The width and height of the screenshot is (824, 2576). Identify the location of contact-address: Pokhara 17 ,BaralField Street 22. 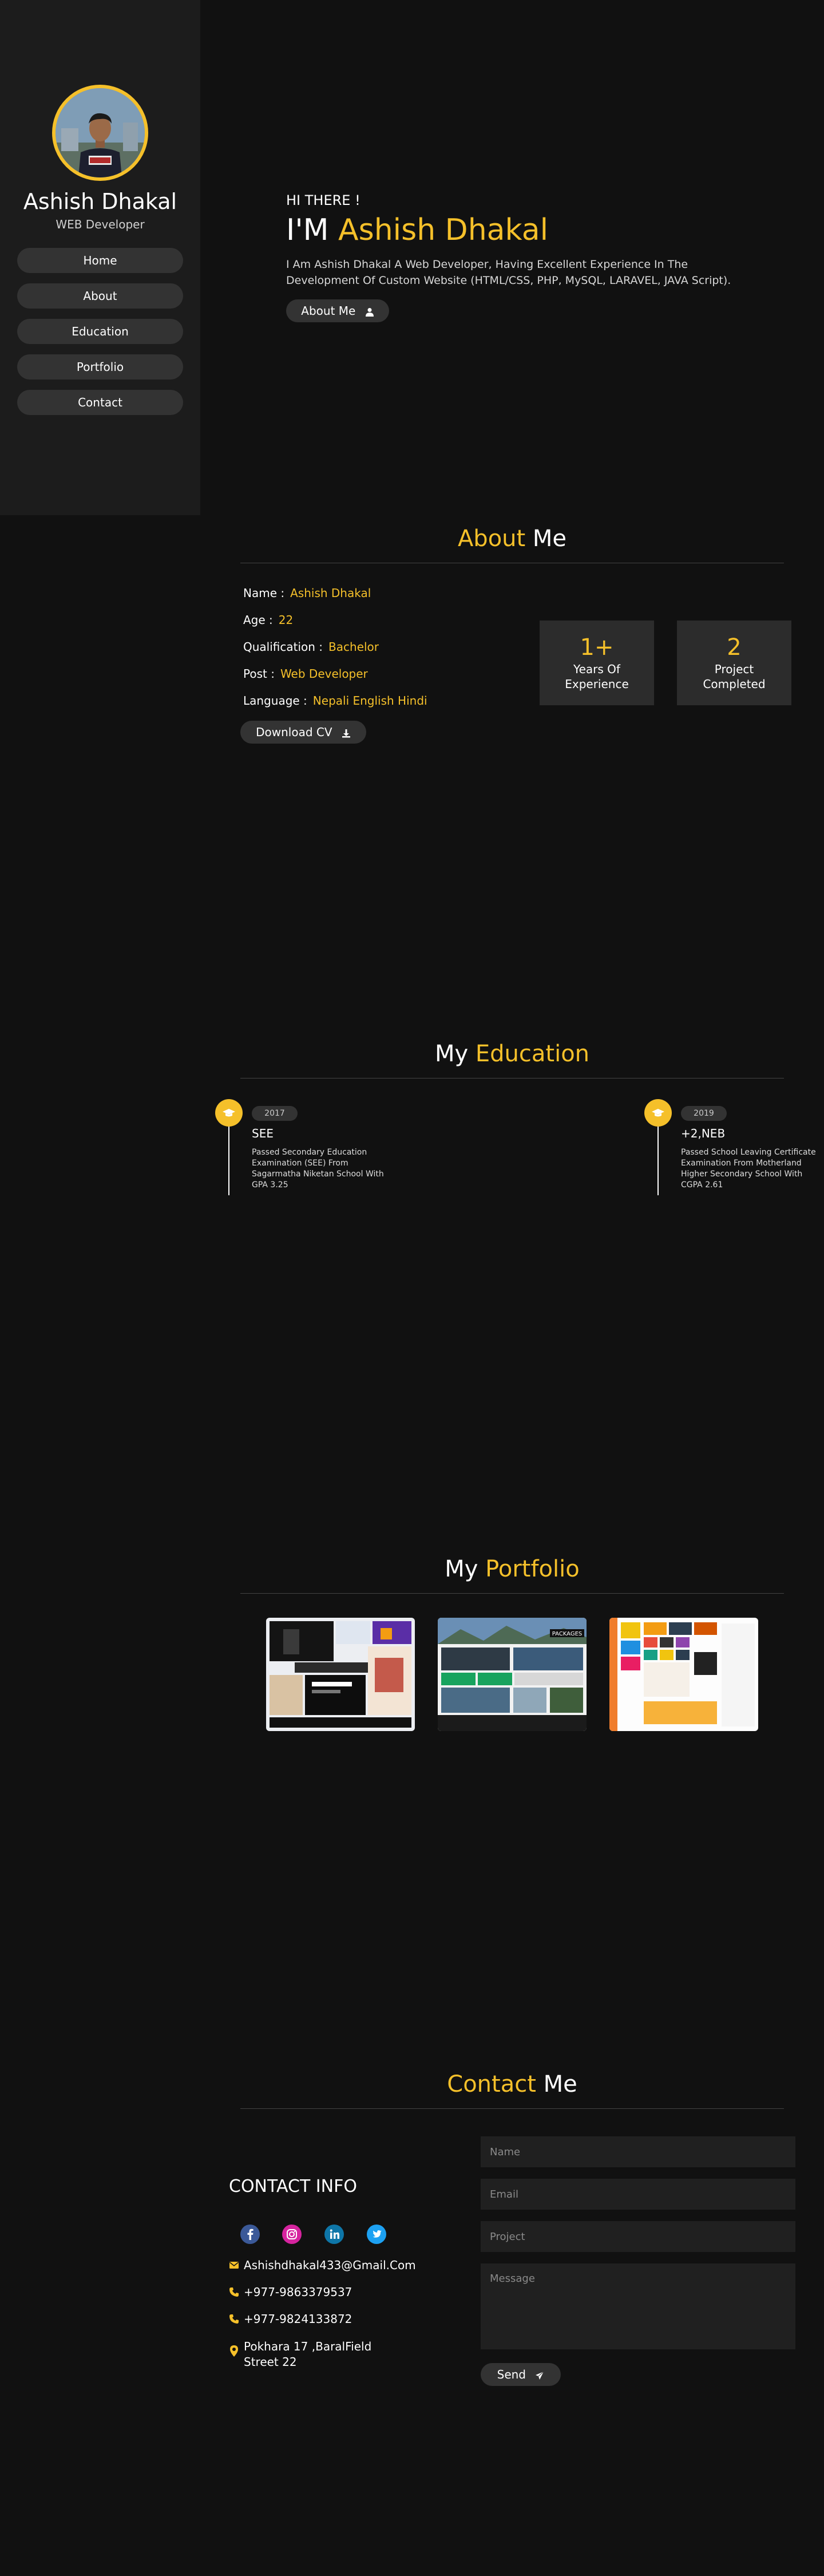
(307, 2354).